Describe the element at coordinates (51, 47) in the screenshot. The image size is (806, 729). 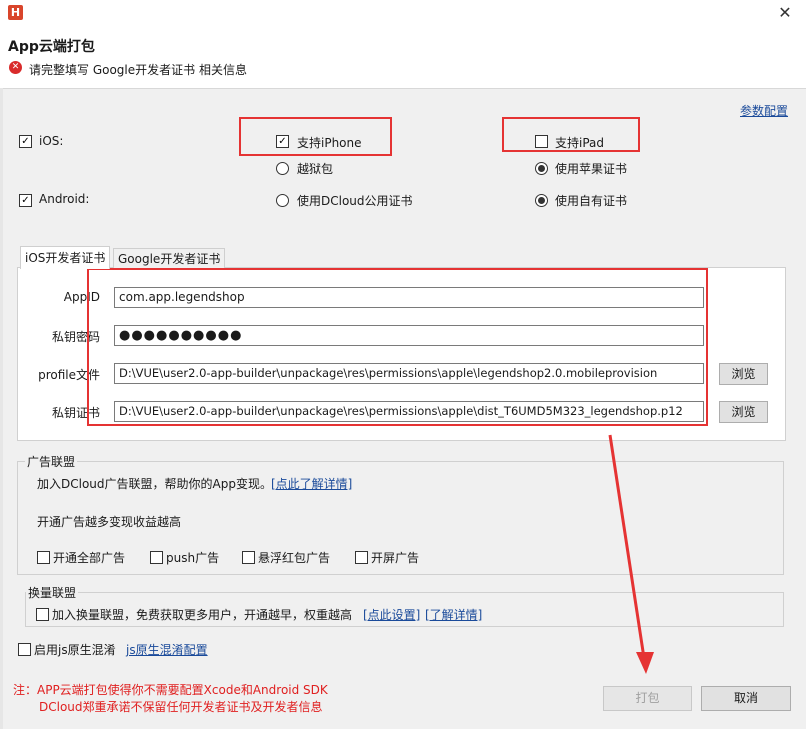
I see `dialog-title: App云端打包` at that location.